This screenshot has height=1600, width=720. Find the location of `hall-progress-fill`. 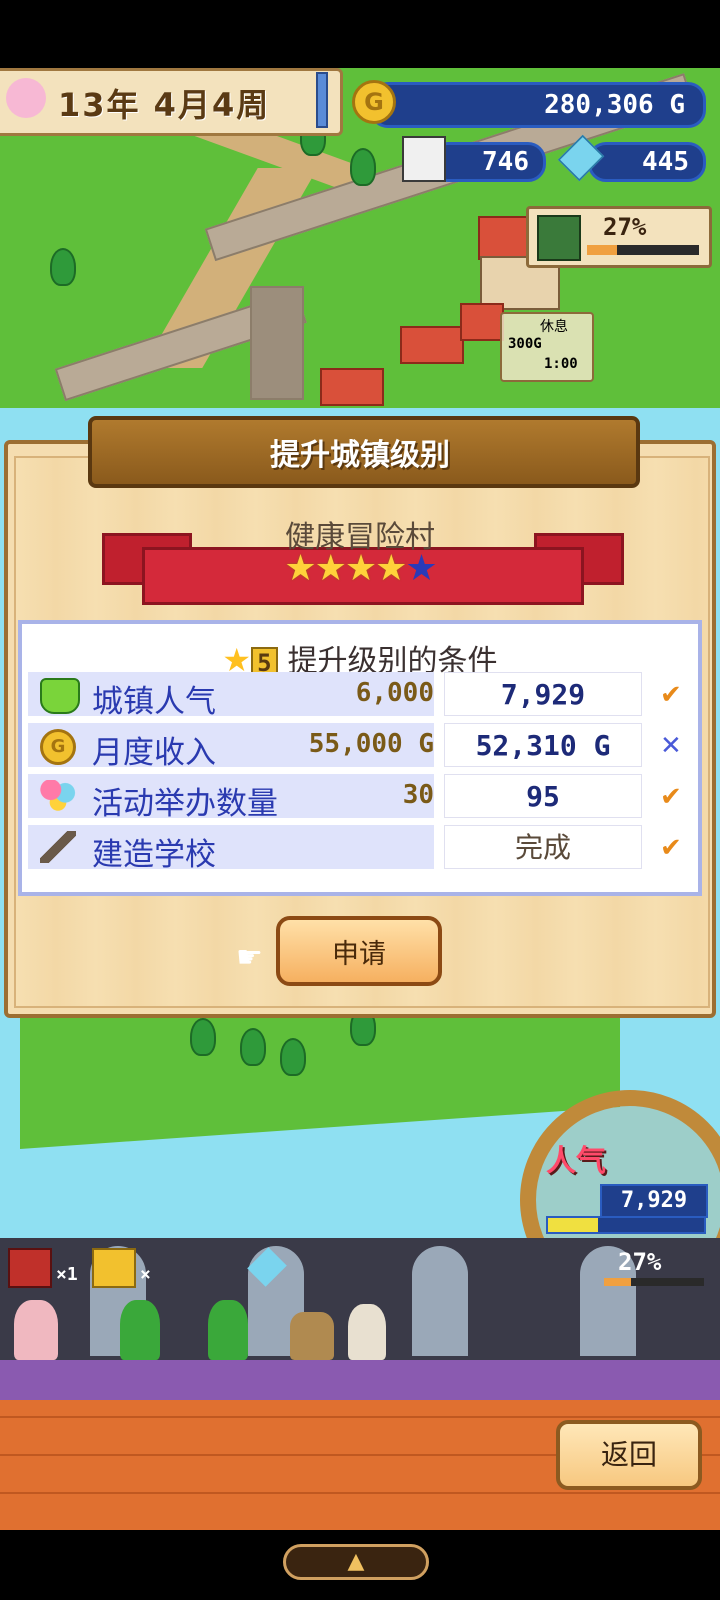

hall-progress-fill is located at coordinates (617, 1282).